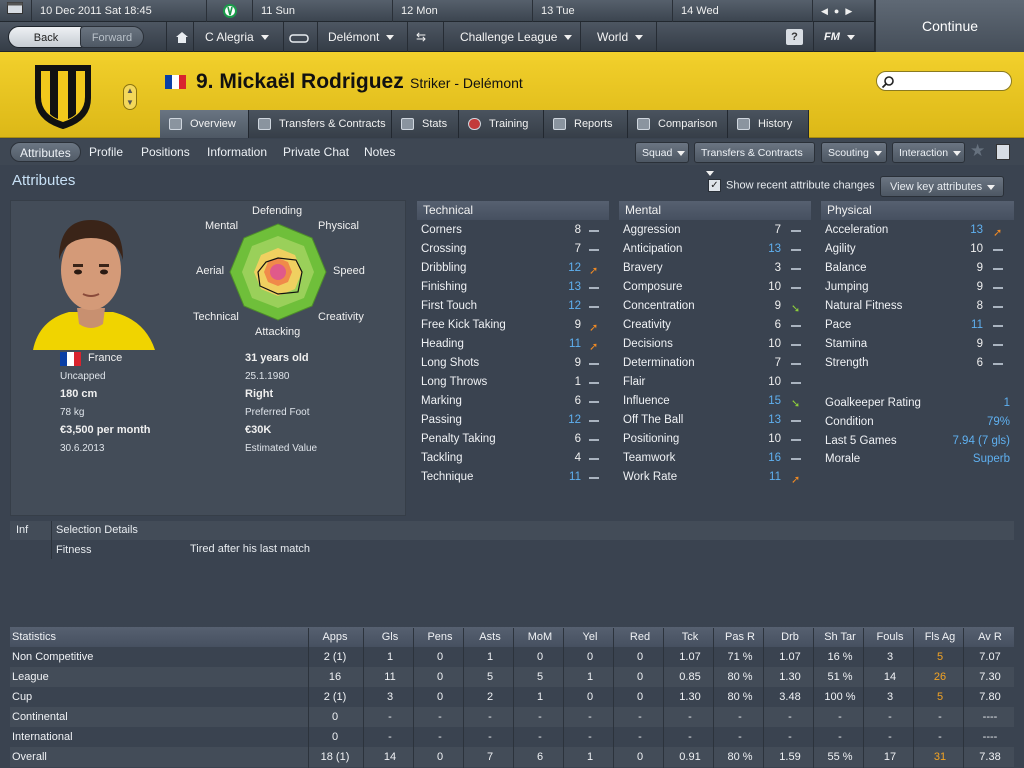  What do you see at coordinates (463, 11) in the screenshot?
I see `day-2: 12 Mon` at bounding box center [463, 11].